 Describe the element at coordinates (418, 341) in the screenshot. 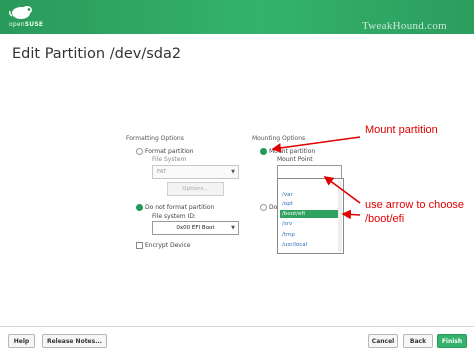

I see `back-button: Back` at that location.